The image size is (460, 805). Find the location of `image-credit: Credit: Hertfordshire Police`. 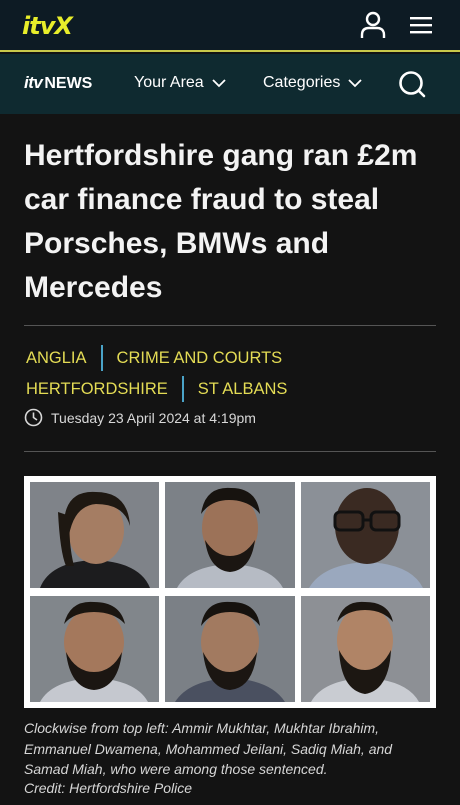

image-credit: Credit: Hertfordshire Police is located at coordinates (108, 788).